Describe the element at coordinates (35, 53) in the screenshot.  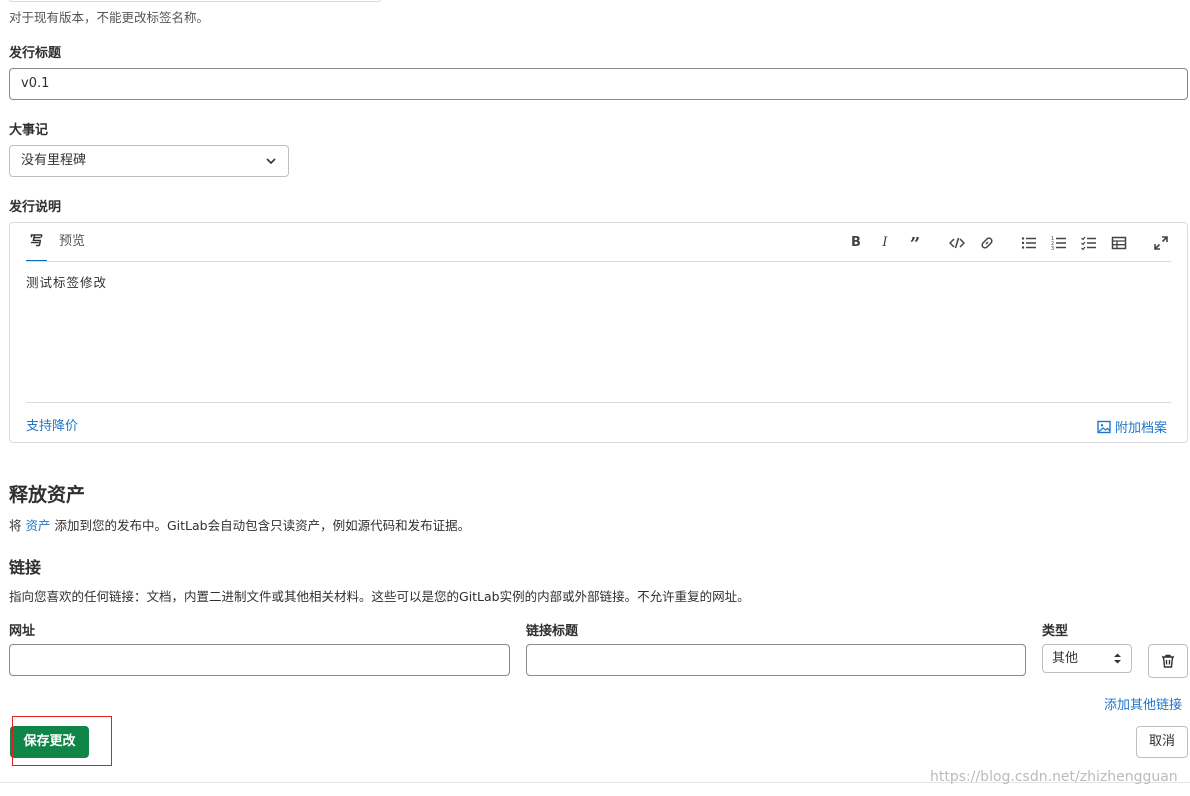
I see `release-title-label: 发行标题` at that location.